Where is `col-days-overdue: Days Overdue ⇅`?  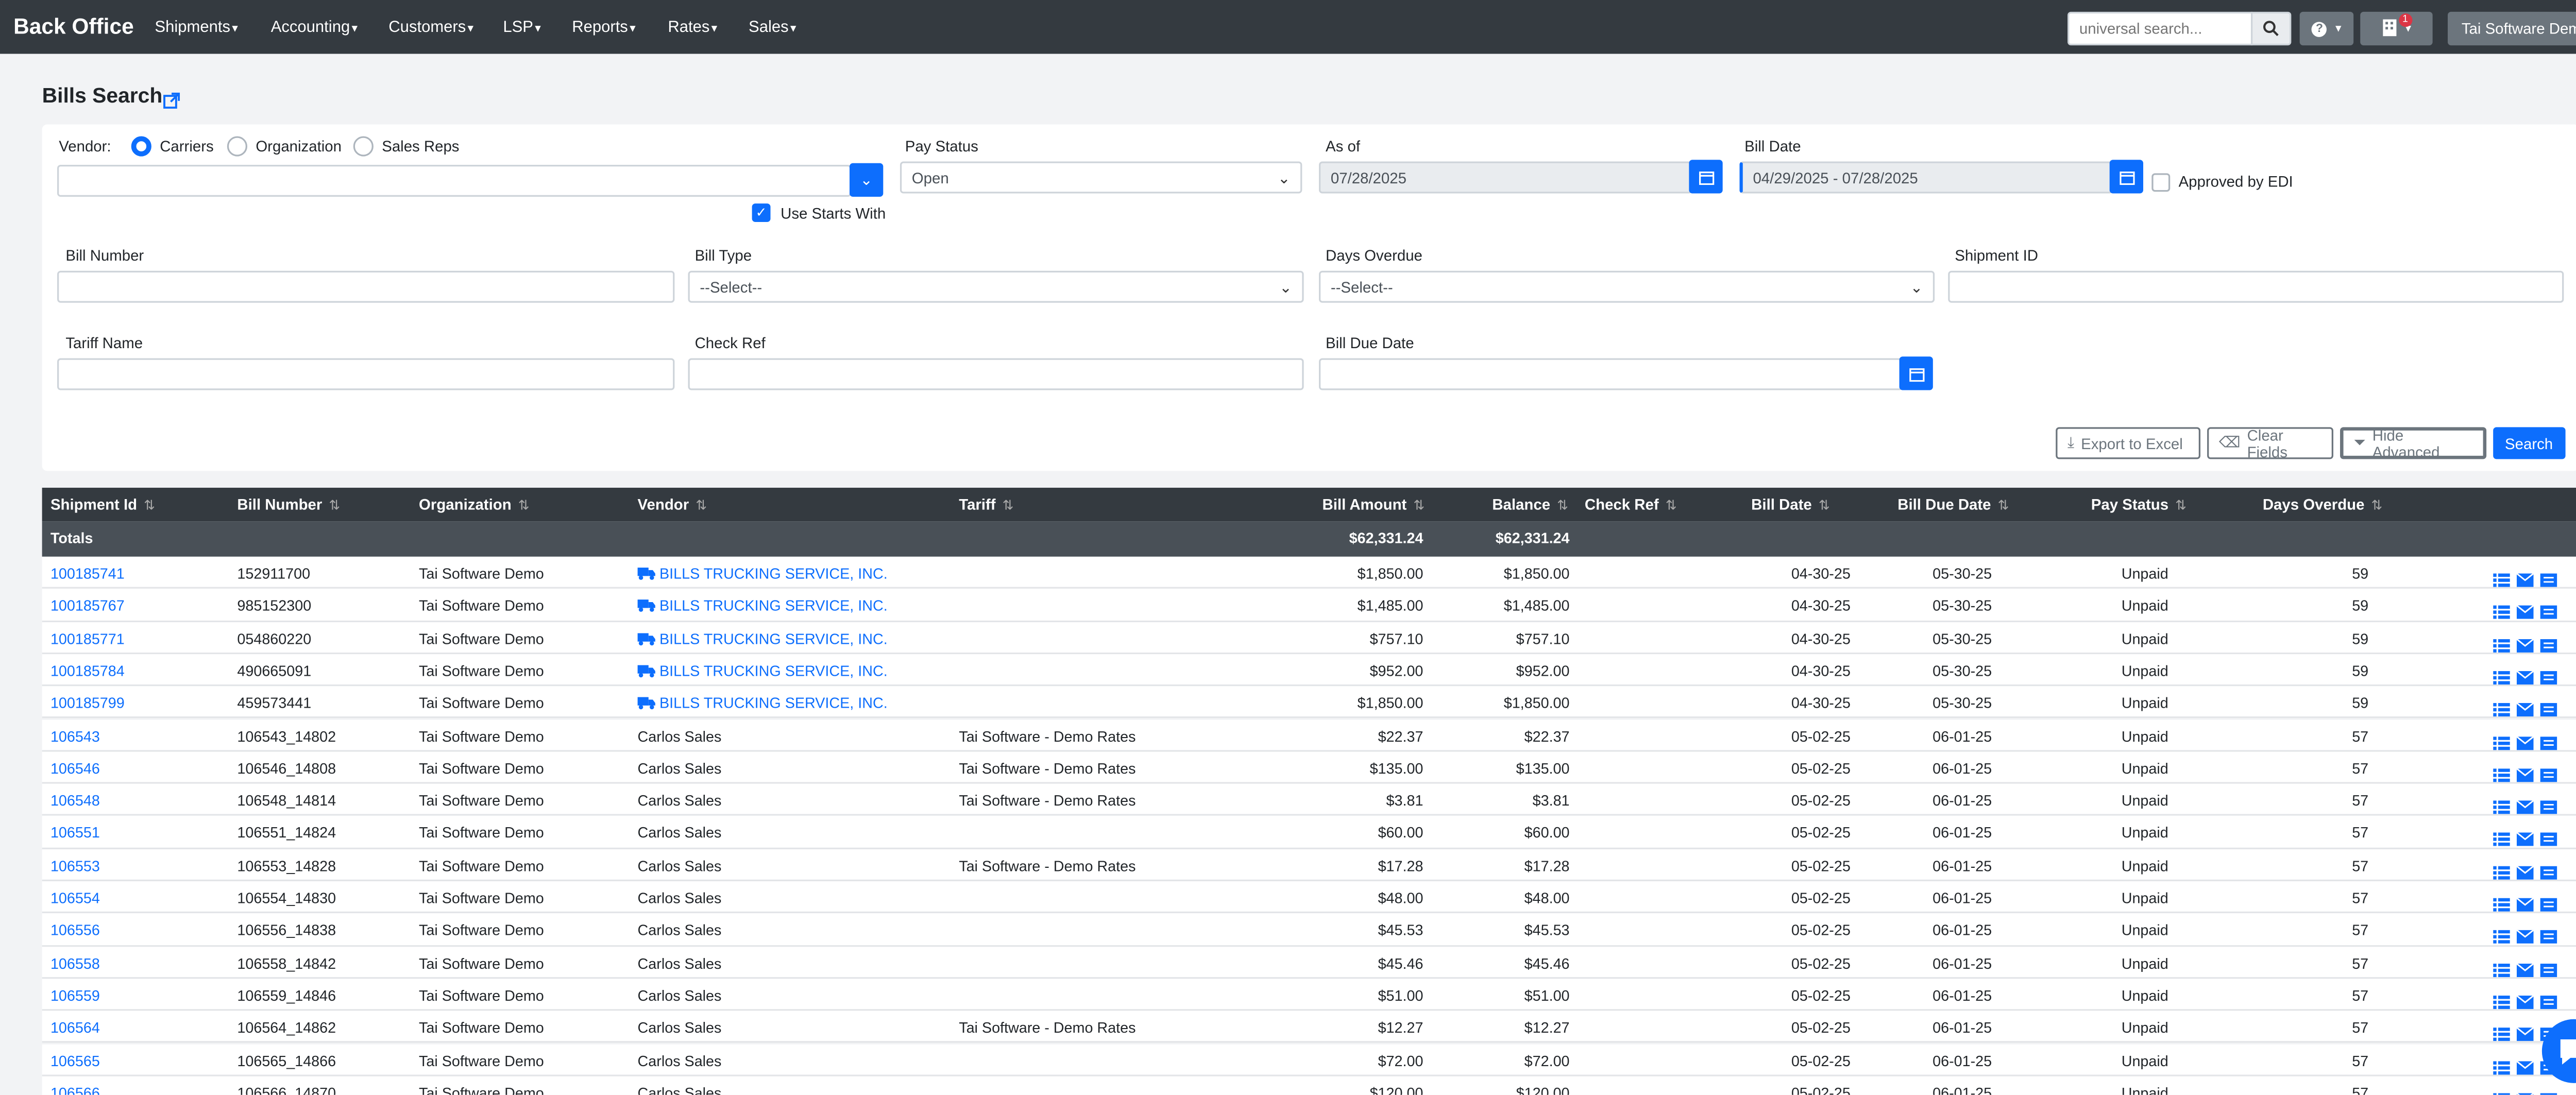 col-days-overdue: Days Overdue ⇅ is located at coordinates (2323, 504).